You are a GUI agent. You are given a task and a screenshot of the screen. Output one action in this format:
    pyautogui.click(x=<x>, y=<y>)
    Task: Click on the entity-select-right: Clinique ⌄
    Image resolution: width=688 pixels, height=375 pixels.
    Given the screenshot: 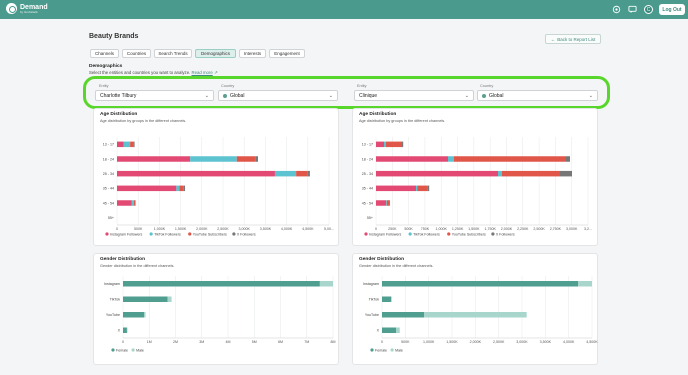 What is the action you would take?
    pyautogui.click(x=414, y=95)
    